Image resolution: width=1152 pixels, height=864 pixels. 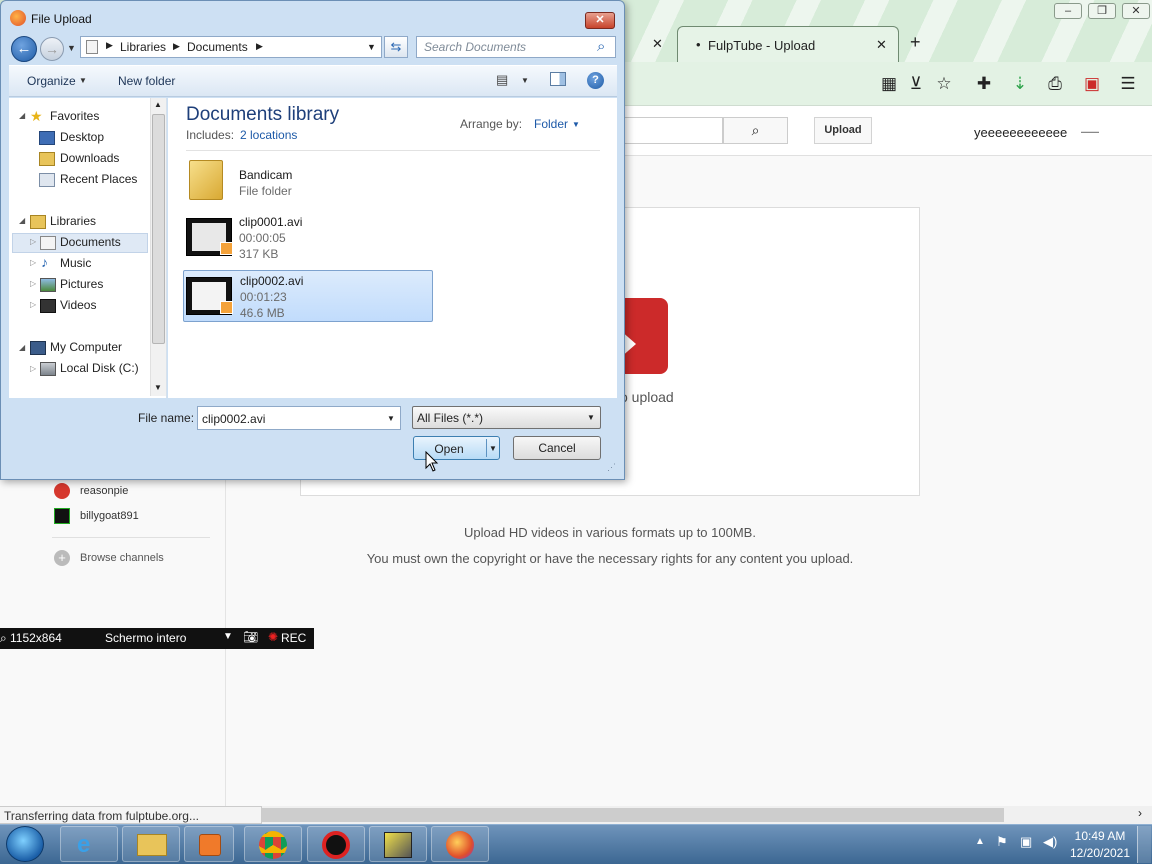 I want to click on breadcrumb: ▶ Libraries ▶ Documents ▶ ▼, so click(x=231, y=47).